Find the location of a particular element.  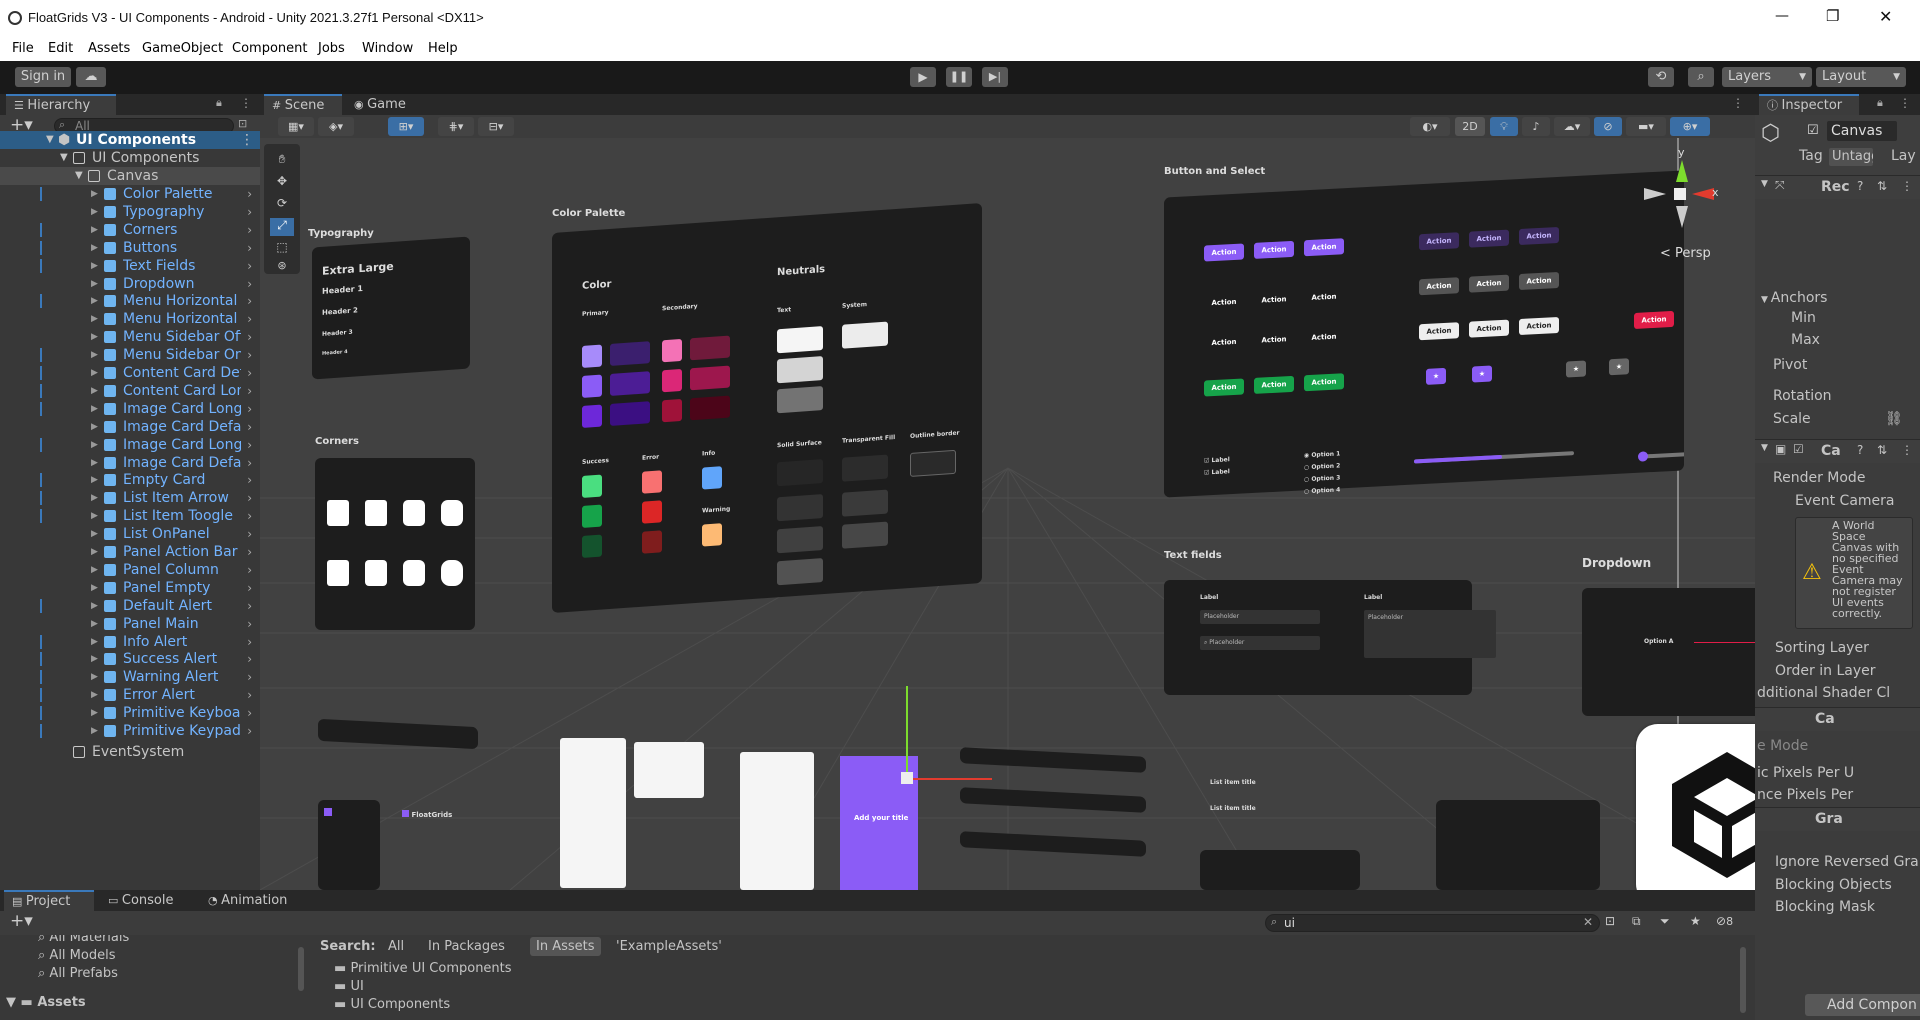

active-checkbox: ☑ is located at coordinates (1813, 130).